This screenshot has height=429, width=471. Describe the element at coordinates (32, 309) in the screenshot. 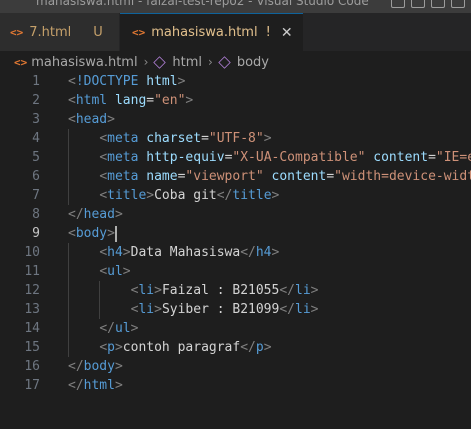

I see `line-number: 13` at that location.